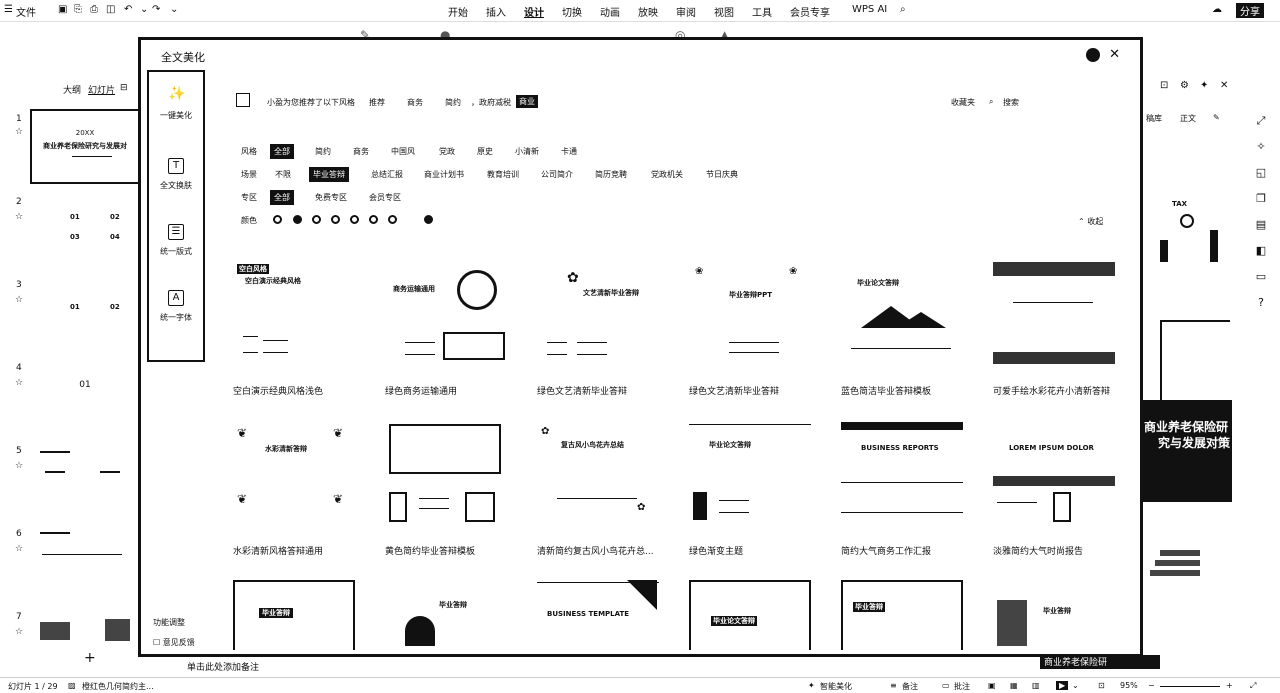 The image size is (1280, 693). Describe the element at coordinates (110, 9) in the screenshot. I see `preview-icon: ◫` at that location.